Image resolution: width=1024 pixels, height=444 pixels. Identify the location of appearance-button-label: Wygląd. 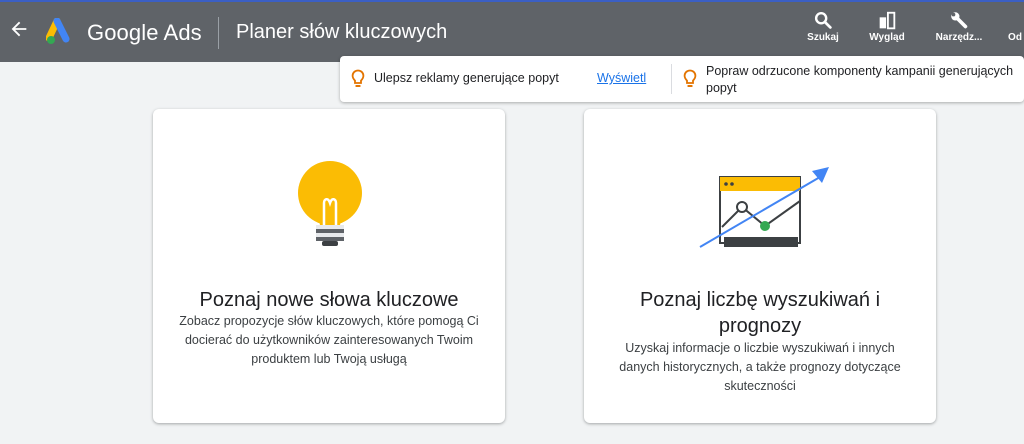
(887, 37).